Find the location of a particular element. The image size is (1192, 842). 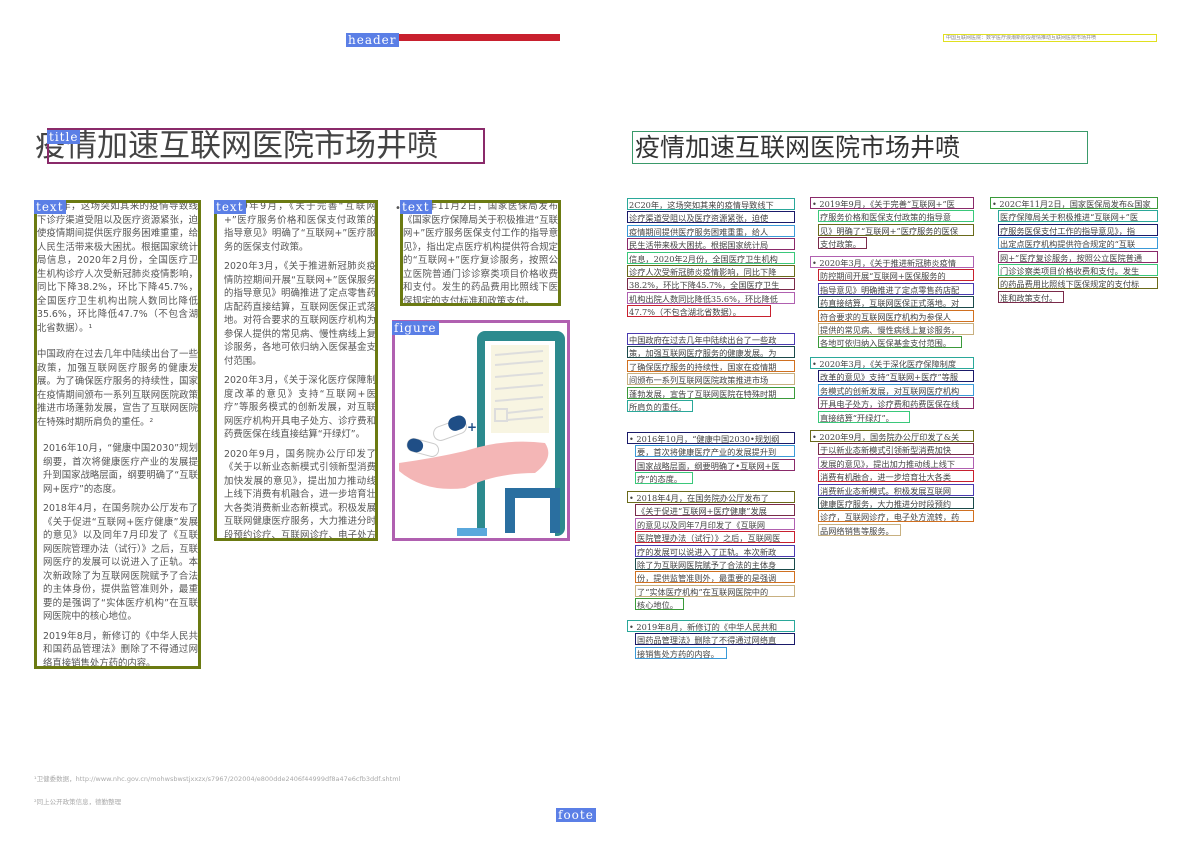

ocr-line: 的药品费用比照线下医保规定的支付标 is located at coordinates (1078, 283).